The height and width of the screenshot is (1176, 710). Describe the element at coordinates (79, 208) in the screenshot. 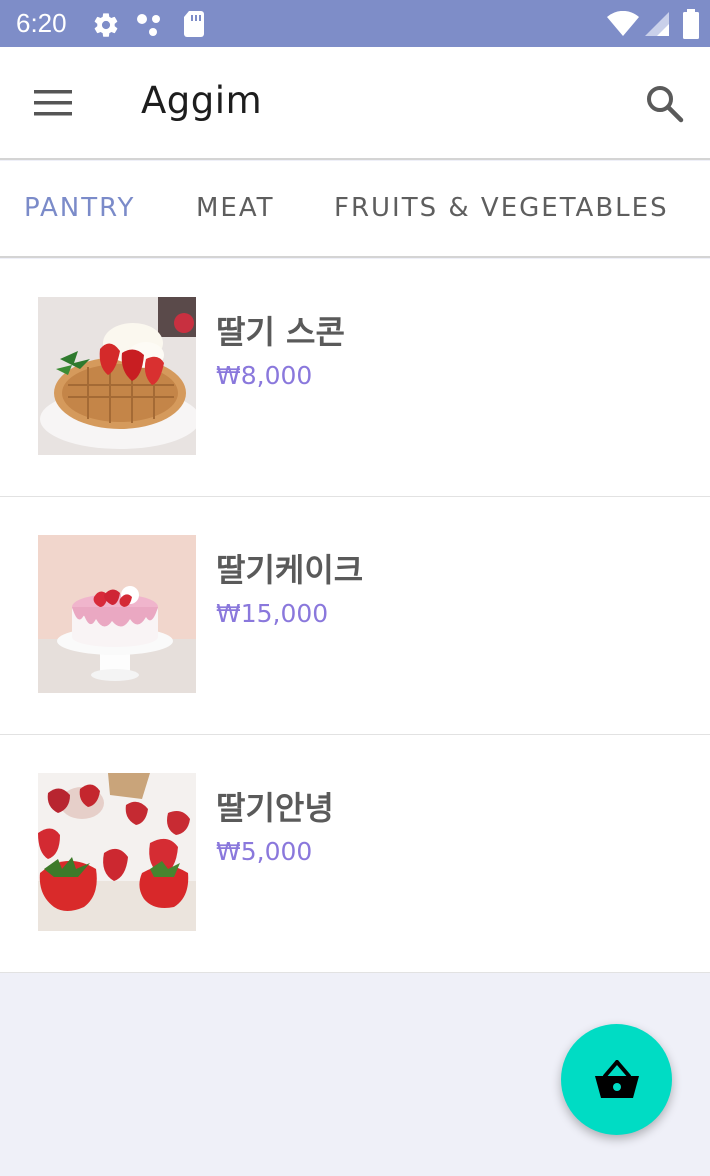

I see `tab-pantry: PANTRY` at that location.